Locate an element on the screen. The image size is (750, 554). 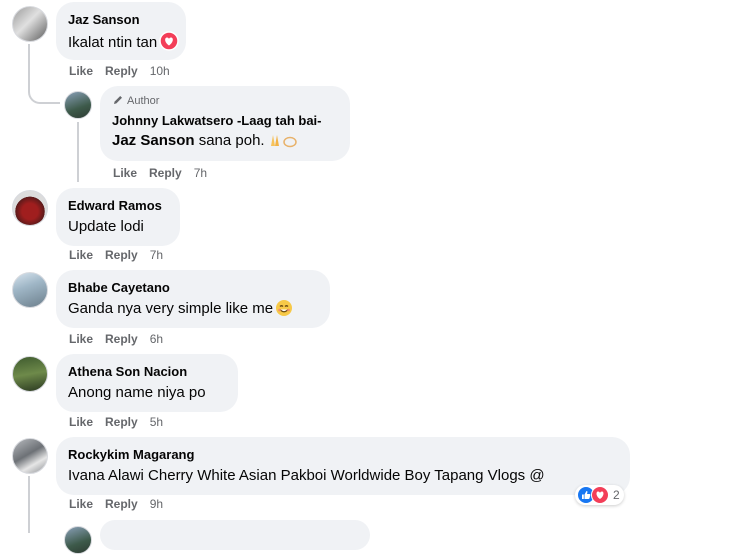
comment-bubble: Jaz Sanson Ikalat ntin tan is located at coordinates (121, 31).